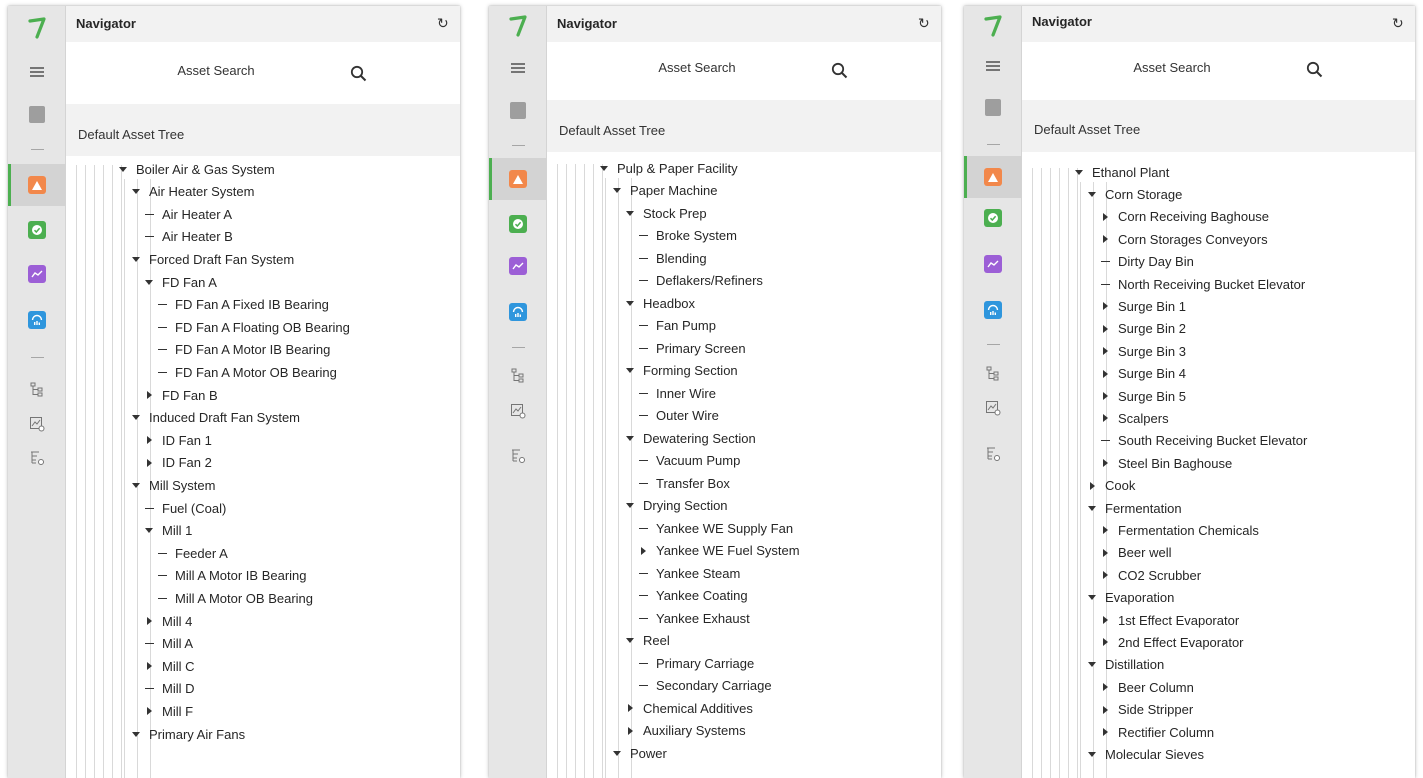 This screenshot has height=778, width=1423. Describe the element at coordinates (694, 618) in the screenshot. I see `tree-node: Yankee Exhaust` at that location.